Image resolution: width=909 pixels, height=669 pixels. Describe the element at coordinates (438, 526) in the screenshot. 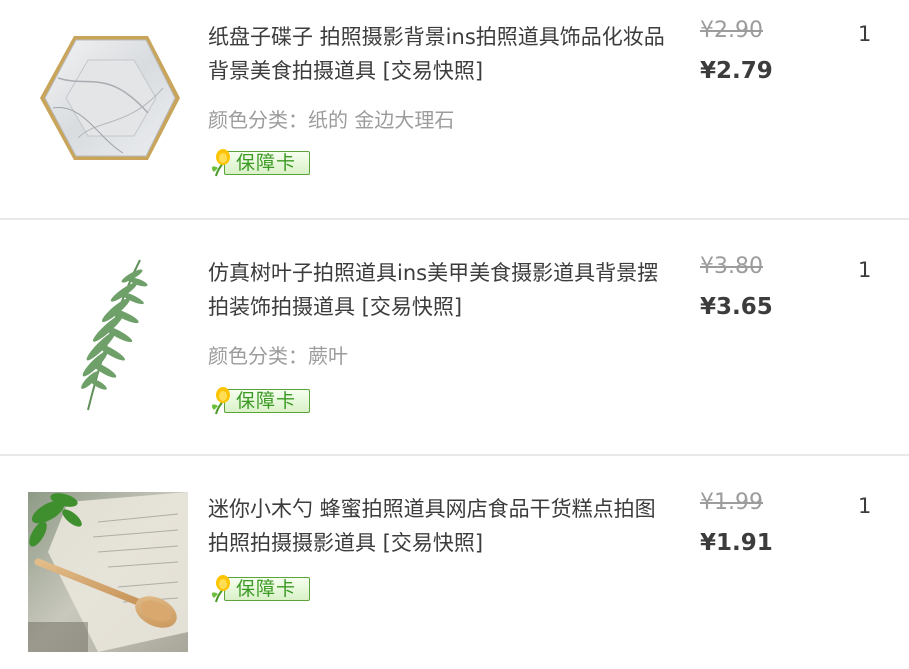

I see `product-title: 迷你小木勺 蜂蜜拍照道具网店食品干货糕点拍图拍照拍摄摄影道具 [交易快照]` at that location.